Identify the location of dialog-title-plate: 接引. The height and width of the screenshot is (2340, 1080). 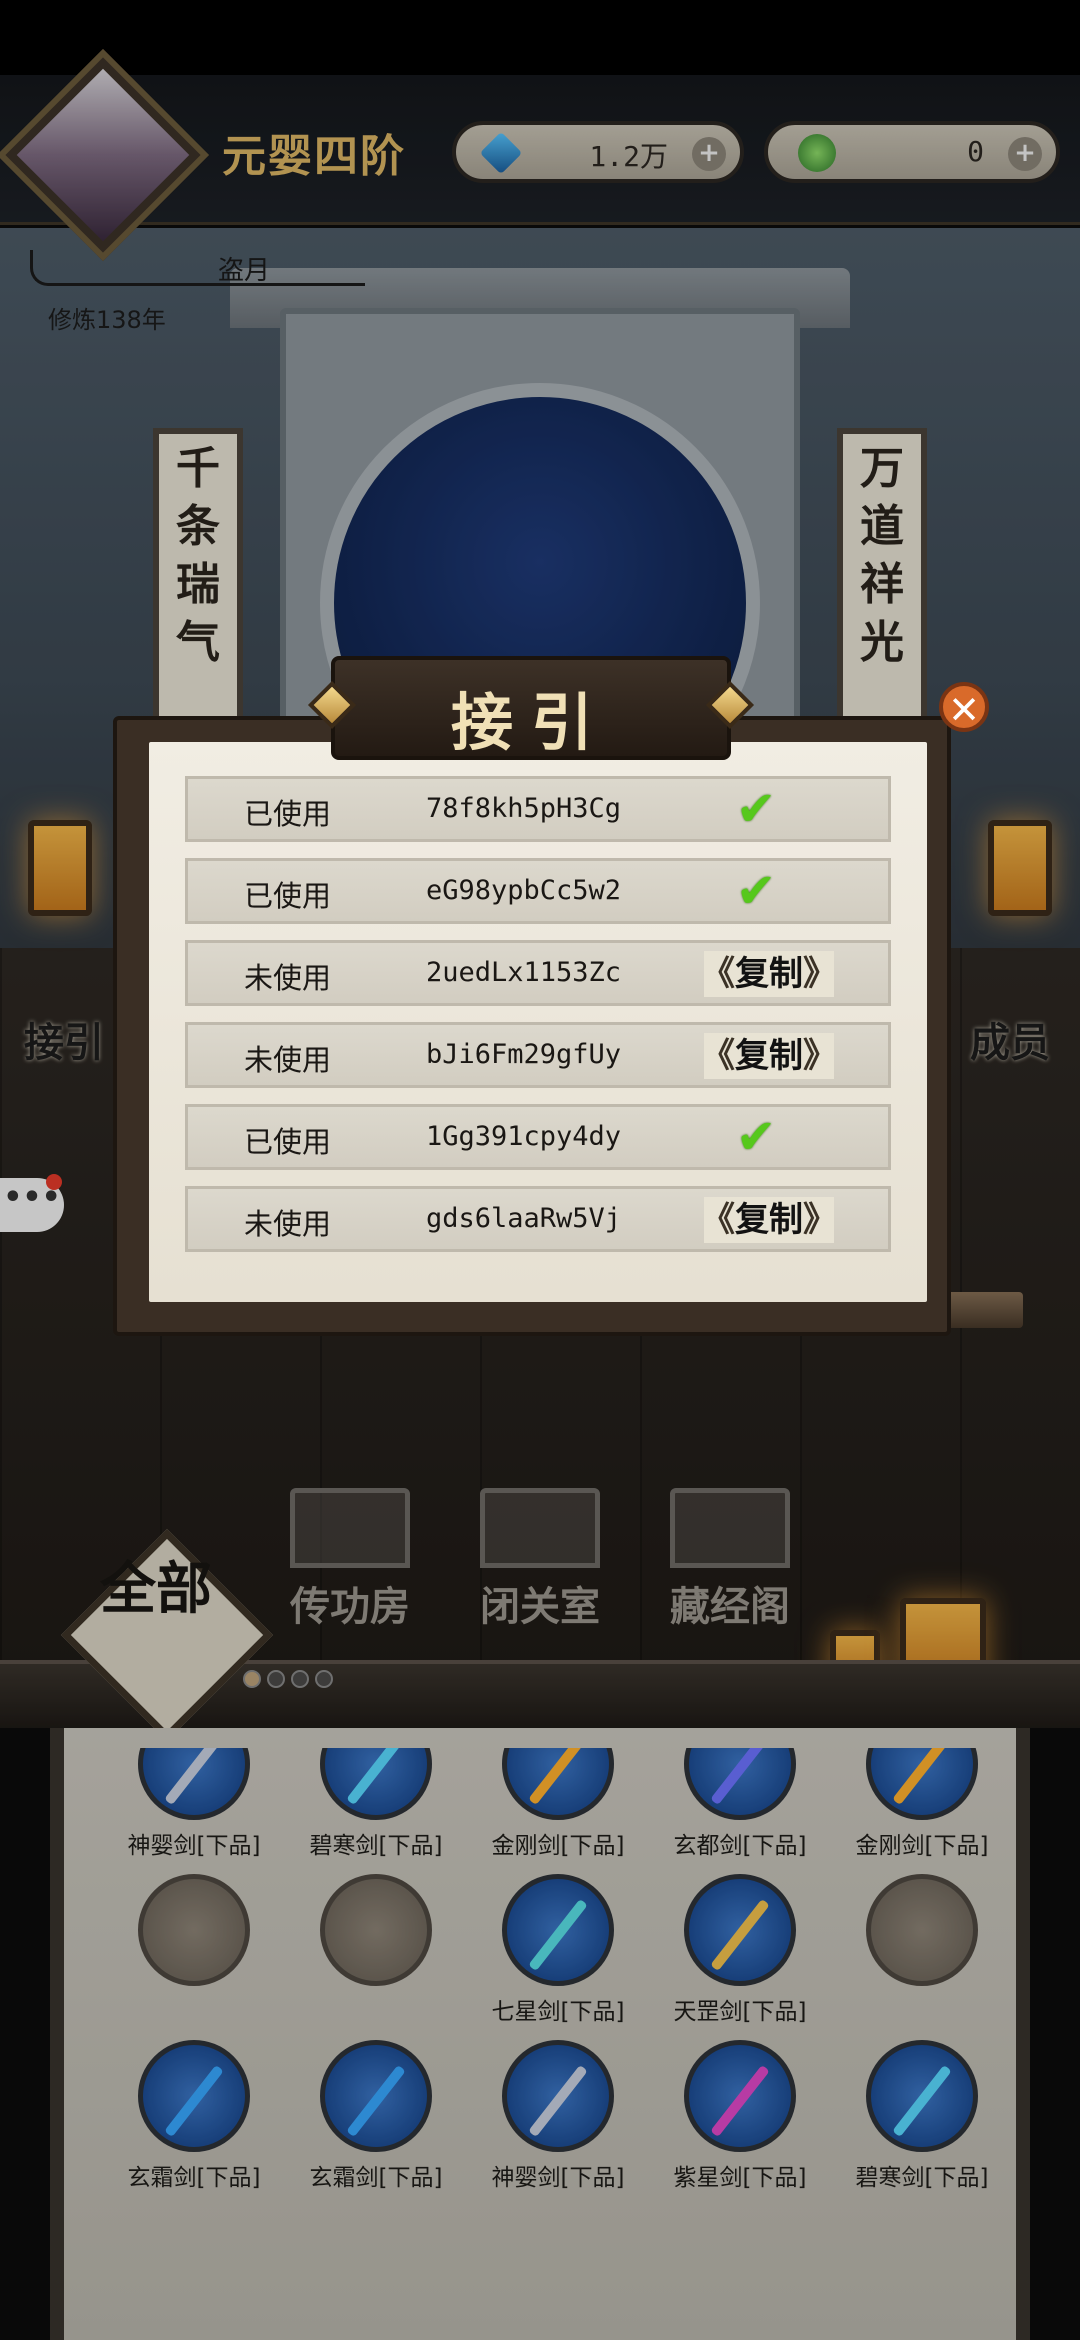
(531, 708).